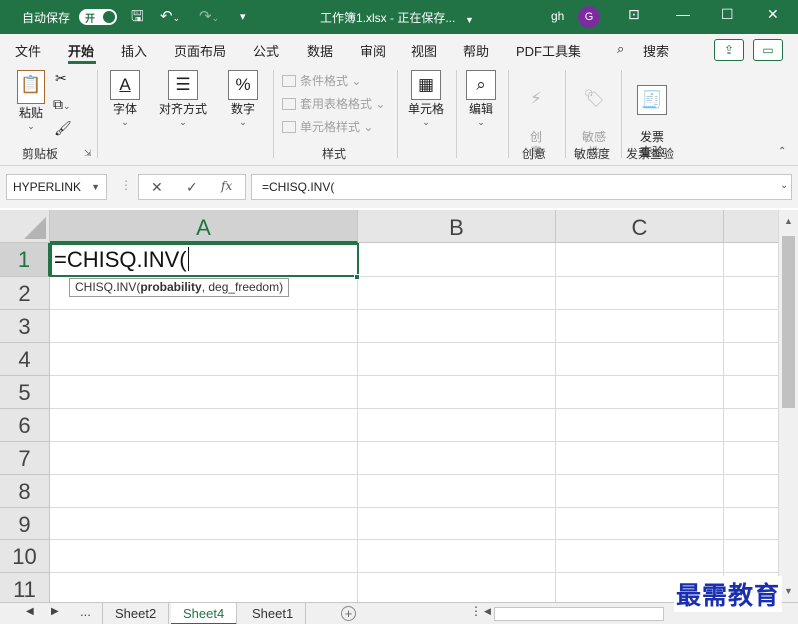 The width and height of the screenshot is (798, 624). I want to click on sheet-tab-sheet1: Sheet1, so click(273, 613).